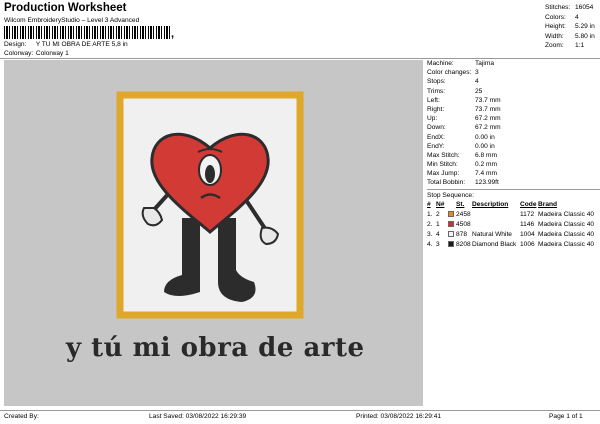  What do you see at coordinates (452, 205) in the screenshot?
I see `col-header` at bounding box center [452, 205].